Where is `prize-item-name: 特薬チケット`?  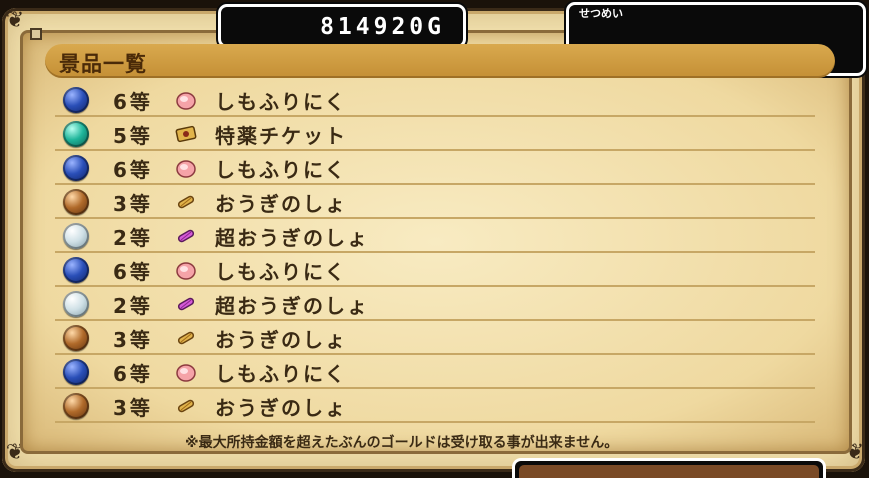 prize-item-name: 特薬チケット is located at coordinates (281, 136).